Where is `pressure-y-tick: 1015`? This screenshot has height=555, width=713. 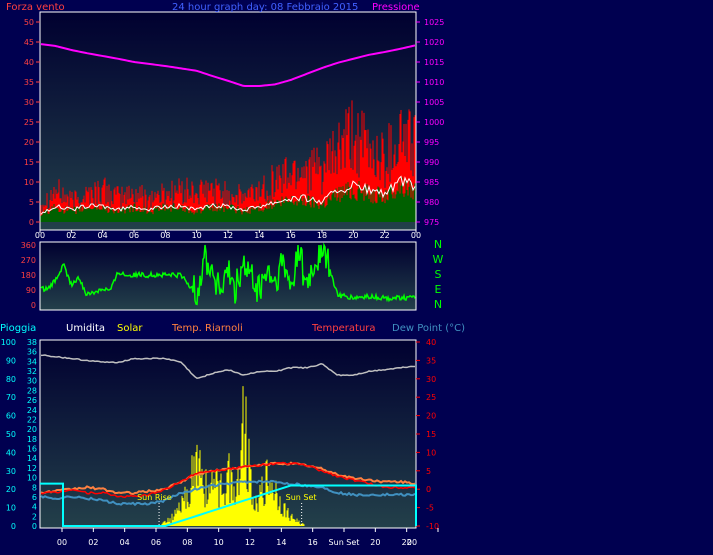 pressure-y-tick: 1015 is located at coordinates (434, 62).